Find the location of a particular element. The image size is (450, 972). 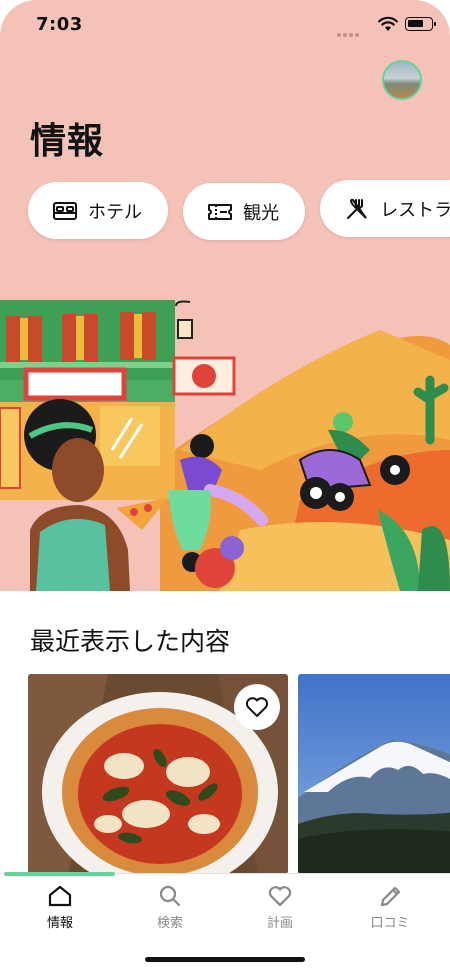

tab-reviews-label: 口コミ is located at coordinates (390, 923).